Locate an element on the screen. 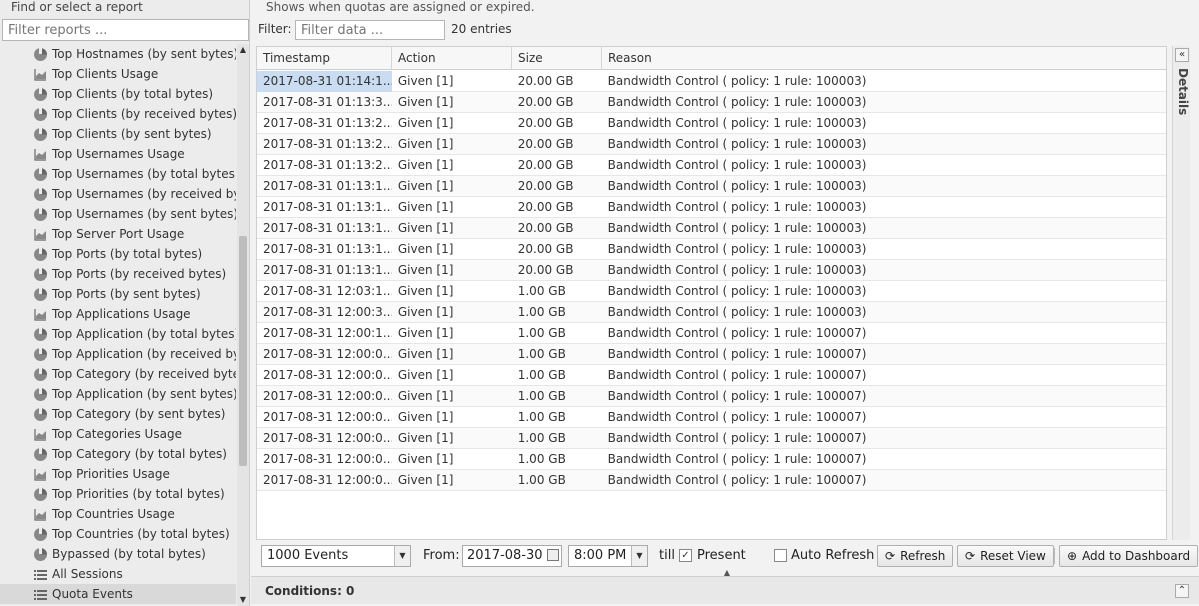  report-list-item: All Sessions is located at coordinates (118, 574).